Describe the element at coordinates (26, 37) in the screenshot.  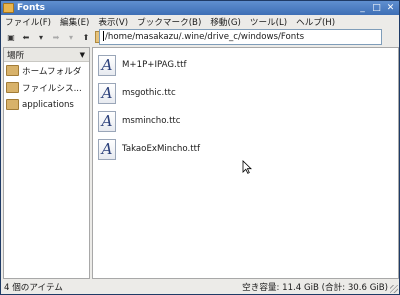
I see `back-icon: ⬅` at that location.